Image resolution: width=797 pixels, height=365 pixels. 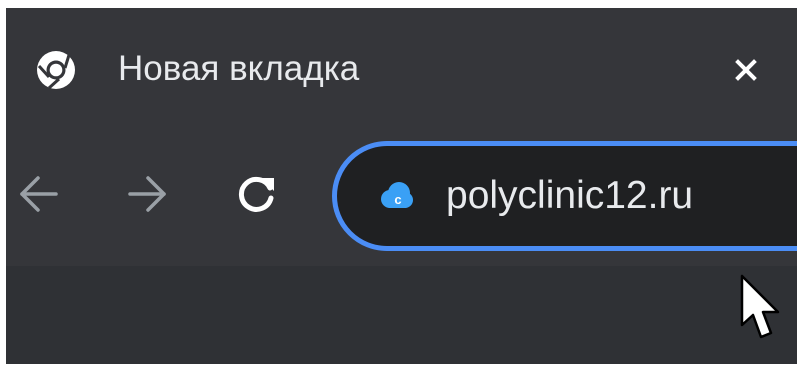 I want to click on svg-text: c, so click(x=397, y=199).